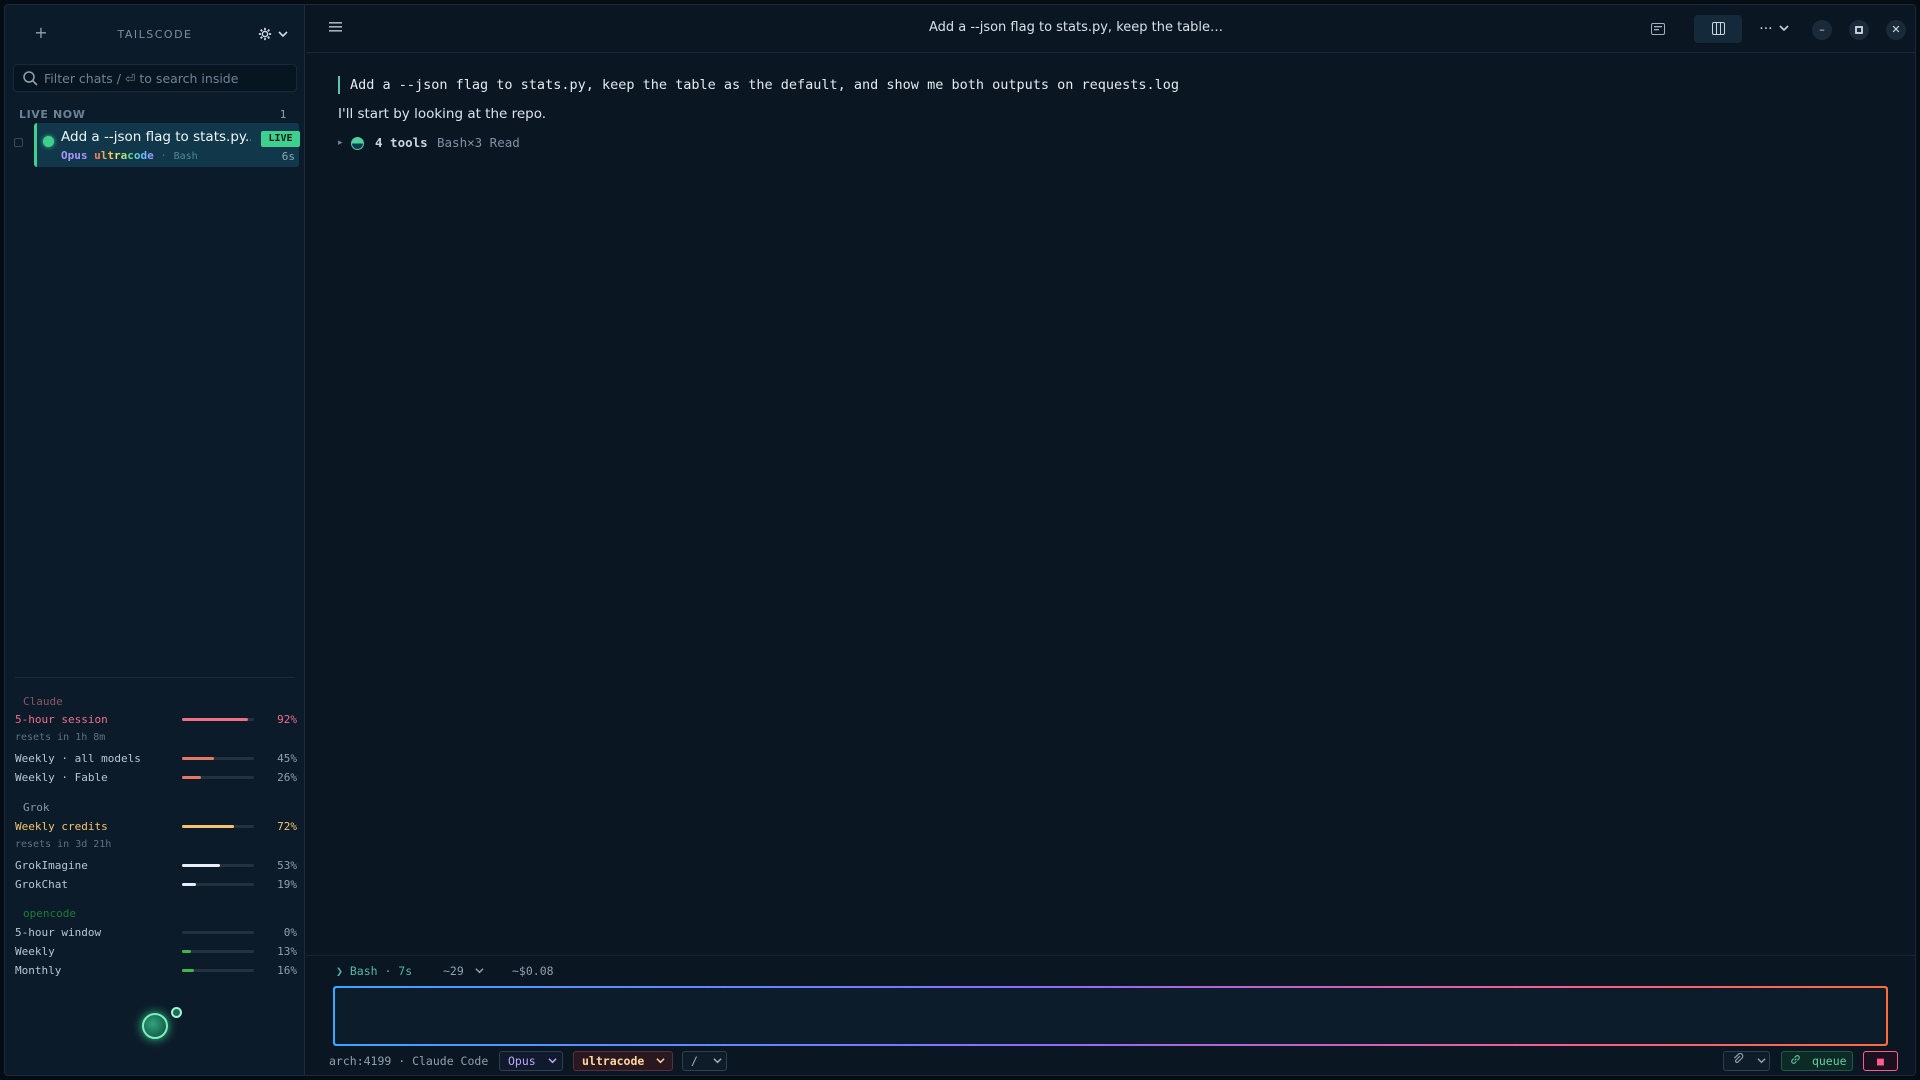 This screenshot has width=1920, height=1080. What do you see at coordinates (153, 115) in the screenshot?
I see `live-now-header: LIVE NOW 1` at bounding box center [153, 115].